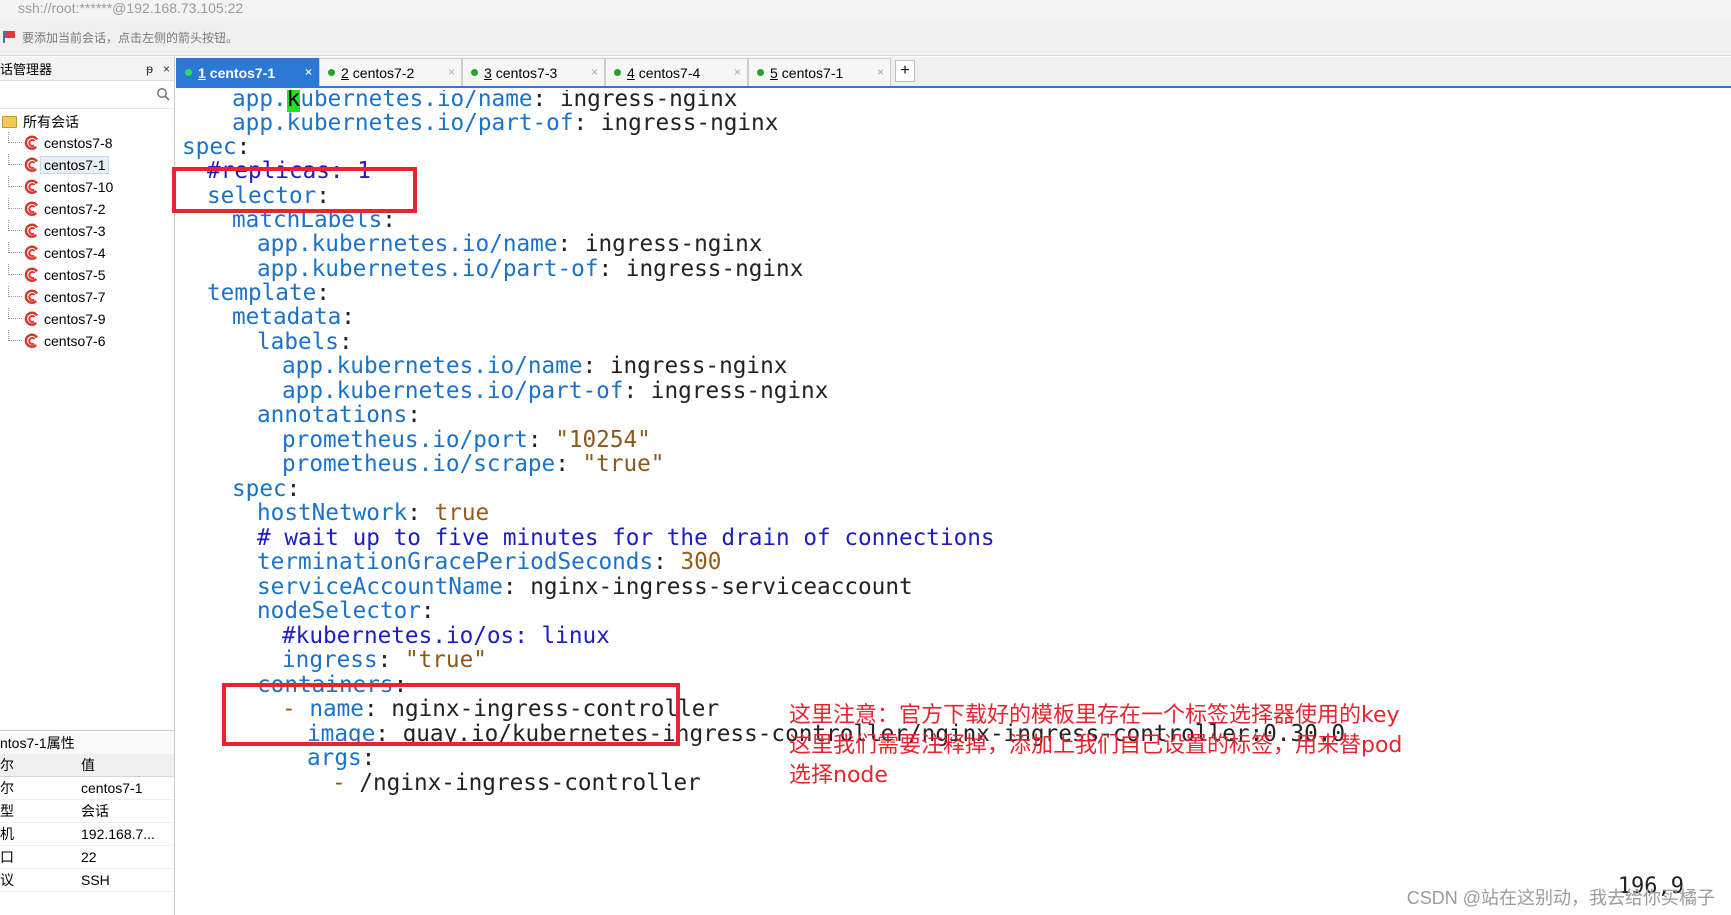  I want to click on property-key: 口, so click(7, 857).